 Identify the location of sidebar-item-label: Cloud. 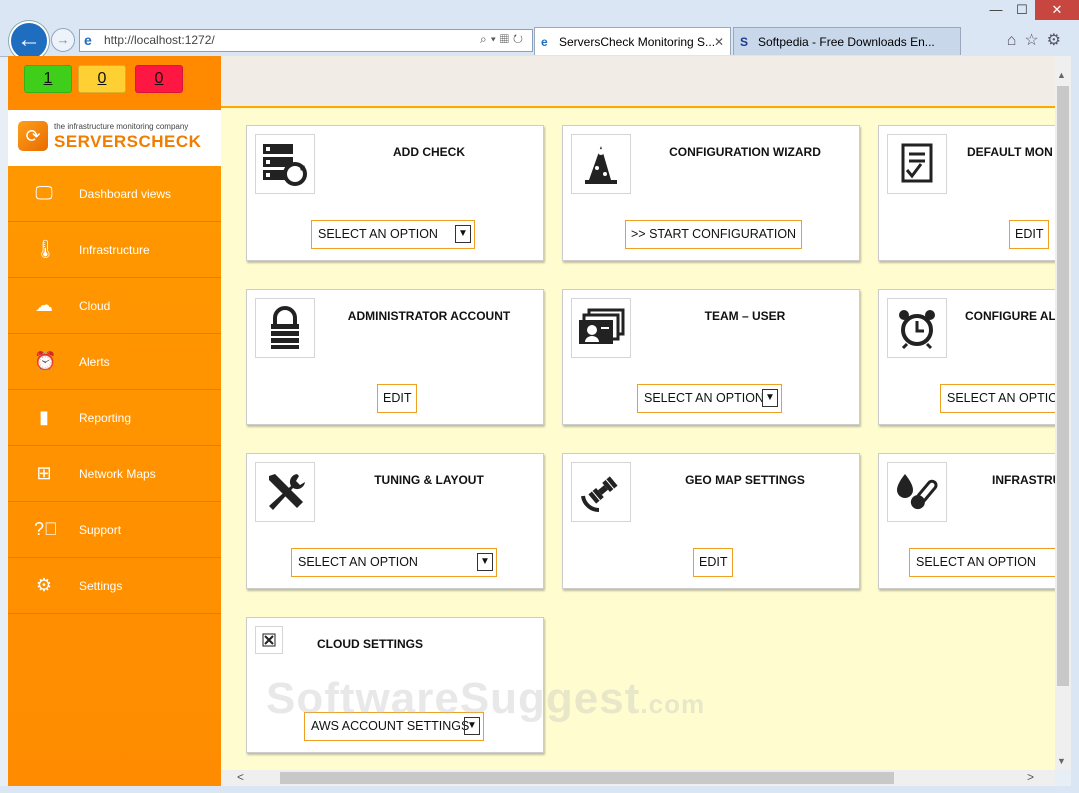
(95, 306).